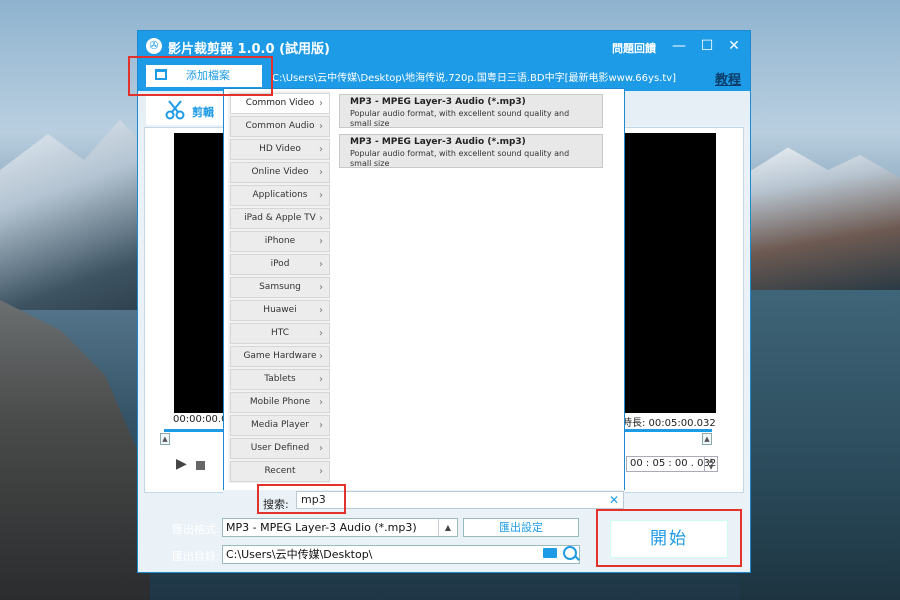 The height and width of the screenshot is (600, 900). What do you see at coordinates (196, 556) in the screenshot?
I see `output-dir-label: 匯出目錄:` at bounding box center [196, 556].